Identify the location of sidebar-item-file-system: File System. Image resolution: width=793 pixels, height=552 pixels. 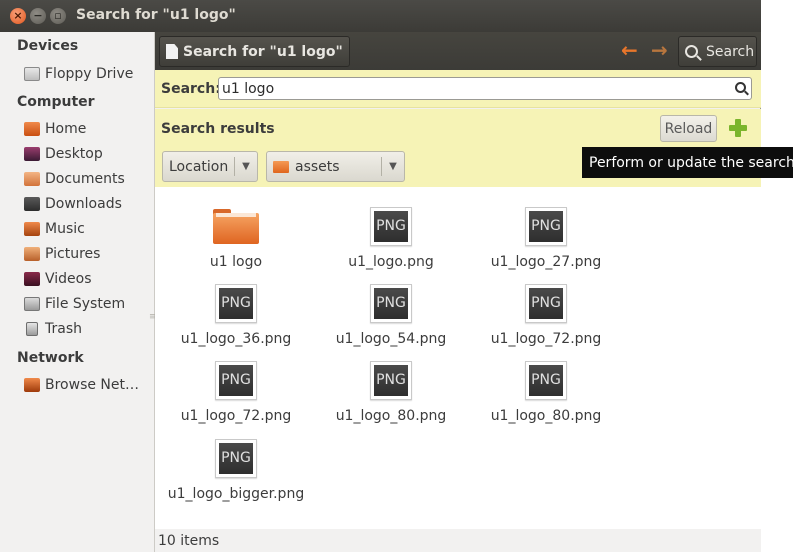
(88, 304).